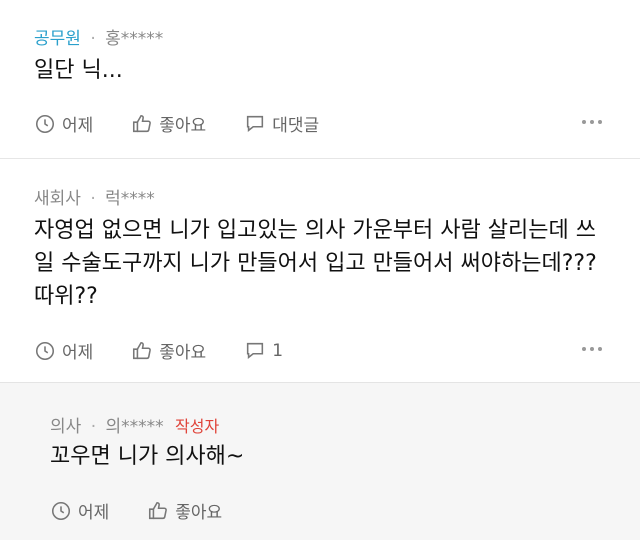  What do you see at coordinates (278, 350) in the screenshot?
I see `reply-count: 1` at bounding box center [278, 350].